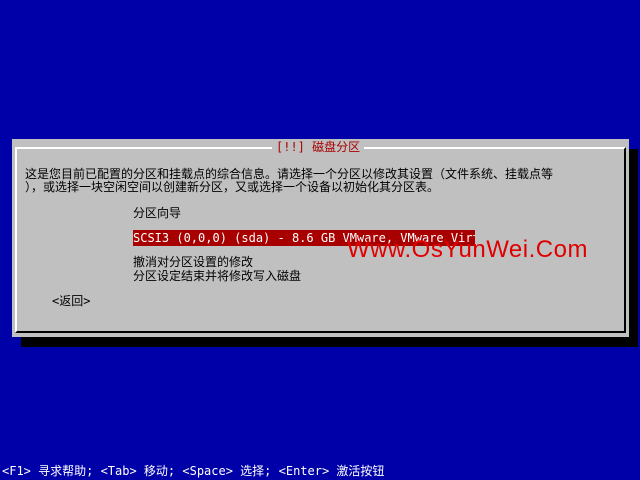 The height and width of the screenshot is (480, 640). I want to click on menu-item-finish-partitioning: 分区设定结束并将修改写入磁盘, so click(217, 276).